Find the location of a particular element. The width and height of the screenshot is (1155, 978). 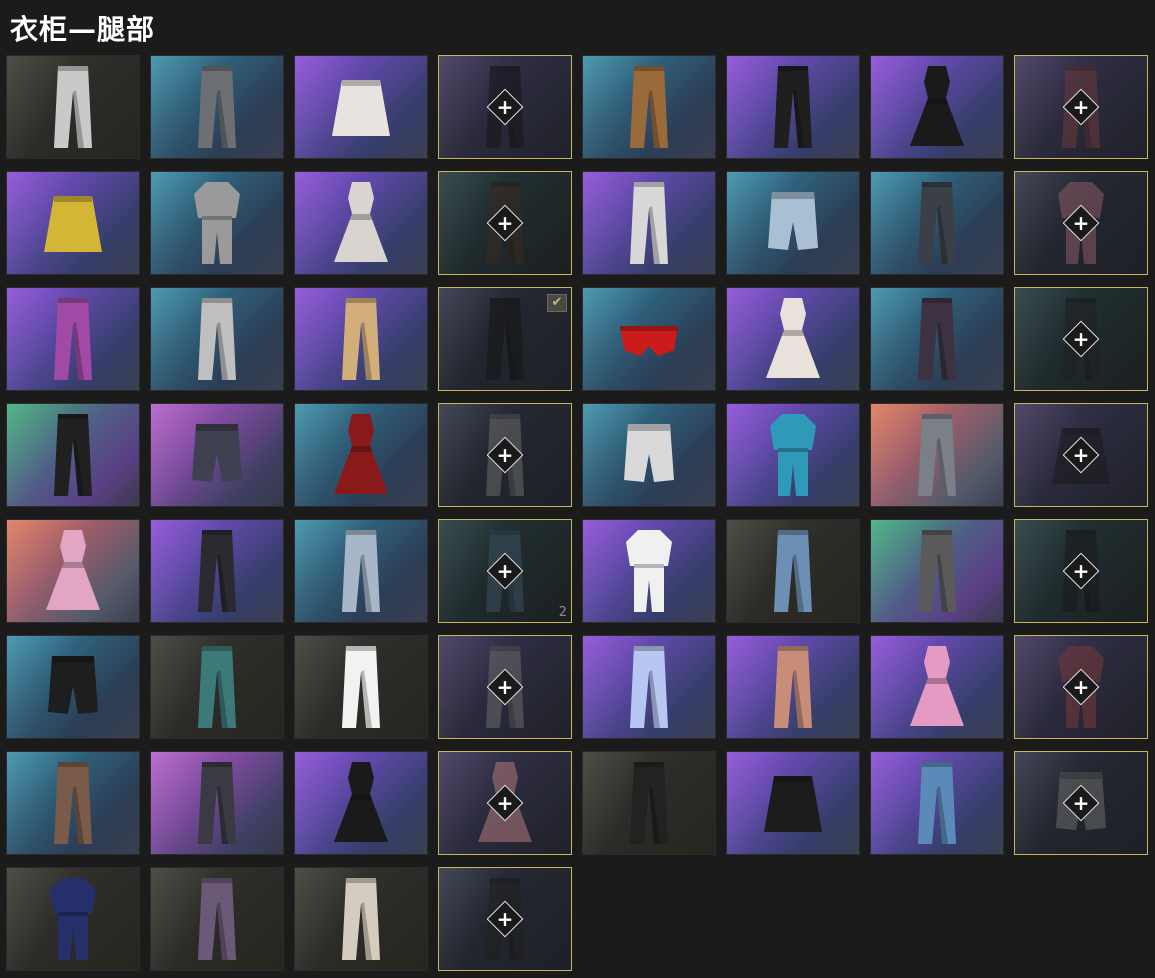

checkmark-icon: ✔ is located at coordinates (557, 303).